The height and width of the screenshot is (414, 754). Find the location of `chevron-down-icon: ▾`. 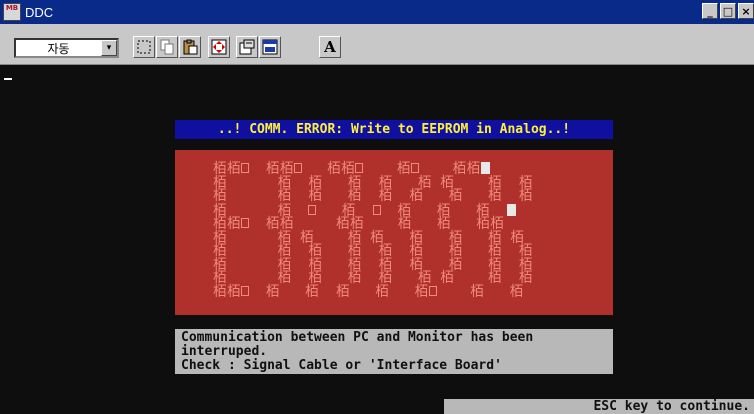

chevron-down-icon: ▾ is located at coordinates (109, 48).